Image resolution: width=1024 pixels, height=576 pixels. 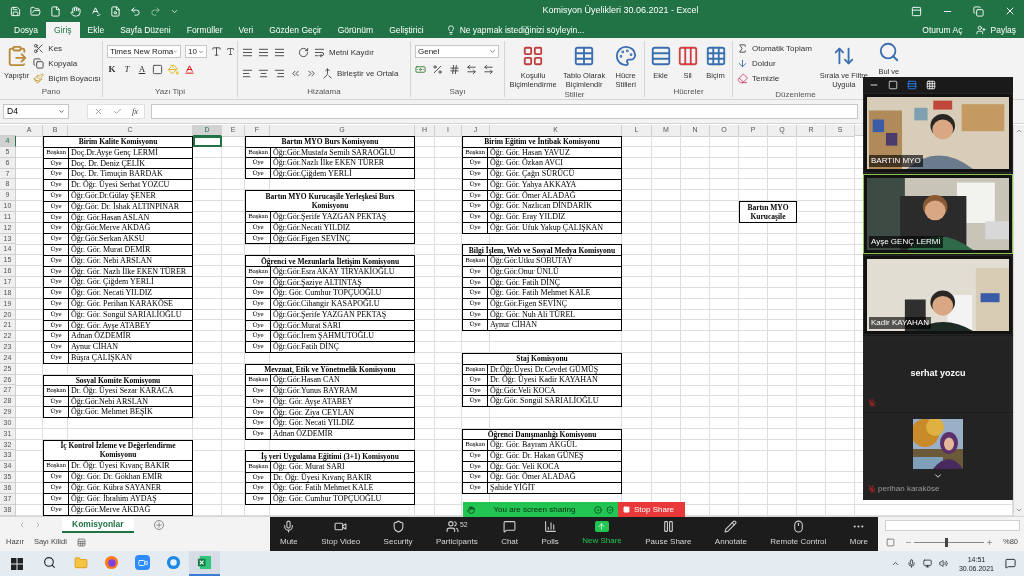 I want to click on decrease-decimal-icon, so click(x=488, y=69).